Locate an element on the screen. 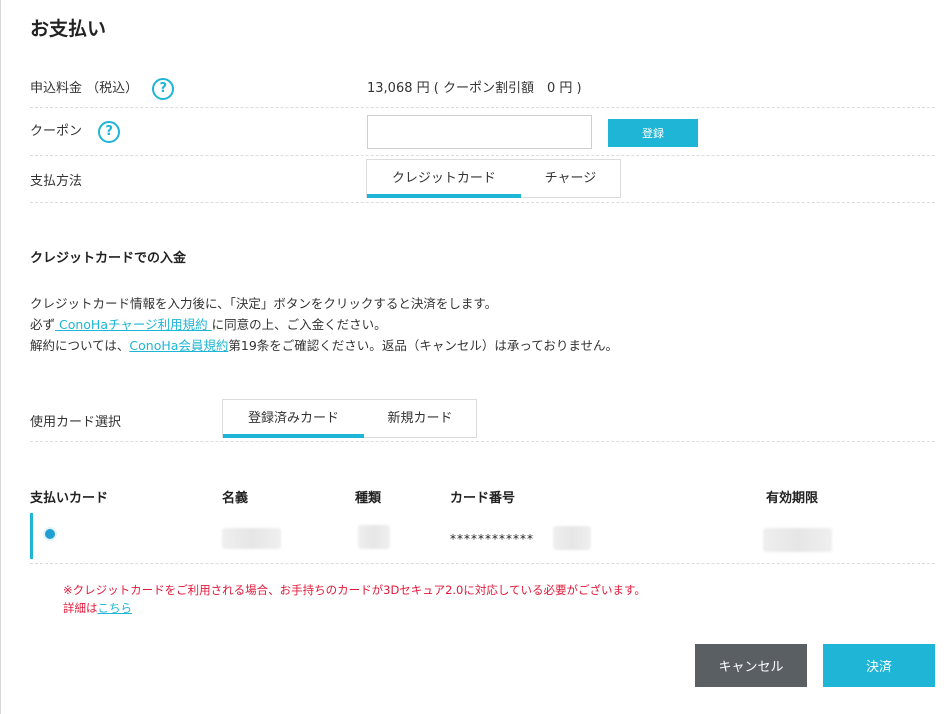 This screenshot has height=714, width=949. tab-charge: チャージ is located at coordinates (570, 178).